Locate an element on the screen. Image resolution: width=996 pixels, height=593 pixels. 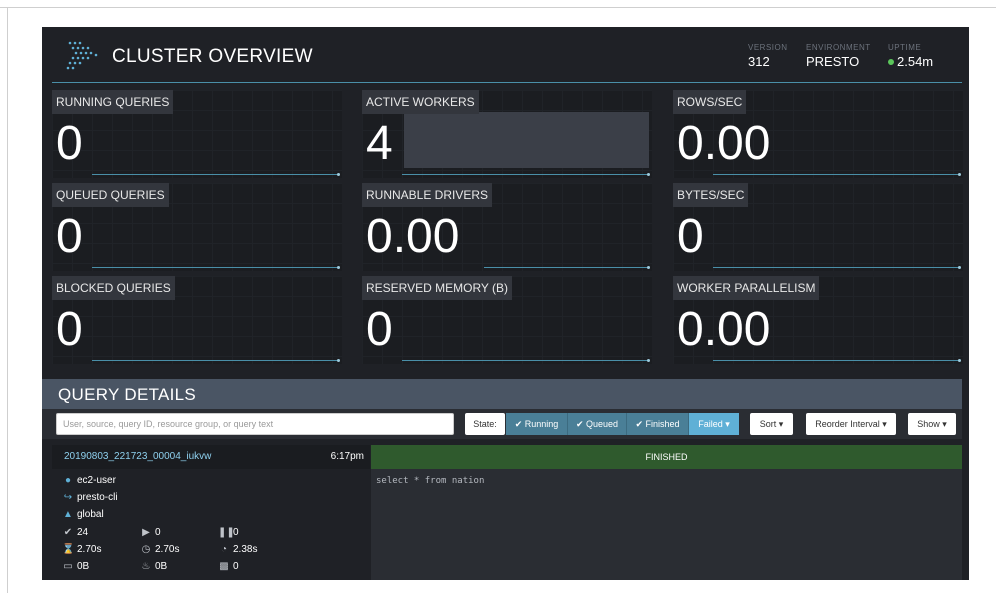
dashboard-icon: ◔ is located at coordinates (224, 549).